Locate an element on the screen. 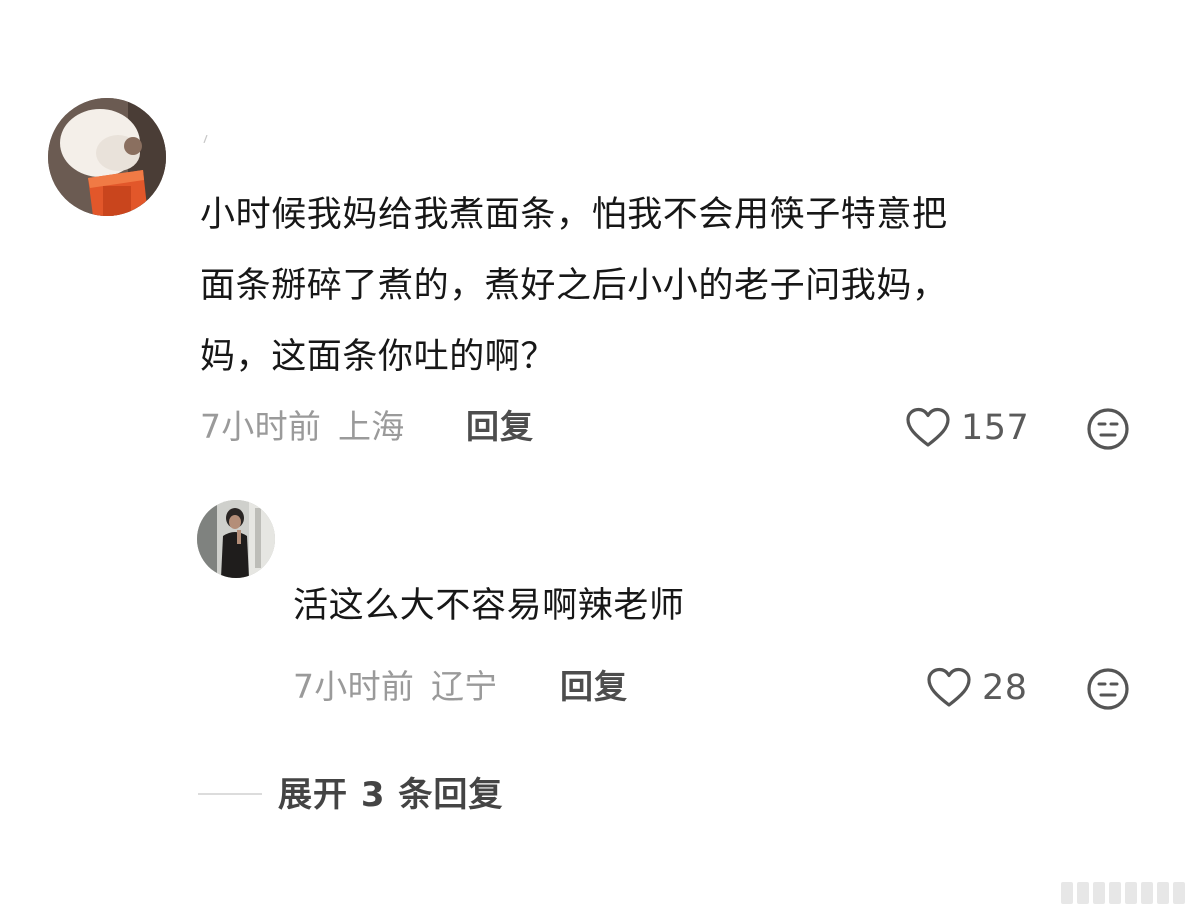 The image size is (1199, 912). like-button: 28 is located at coordinates (977, 688).